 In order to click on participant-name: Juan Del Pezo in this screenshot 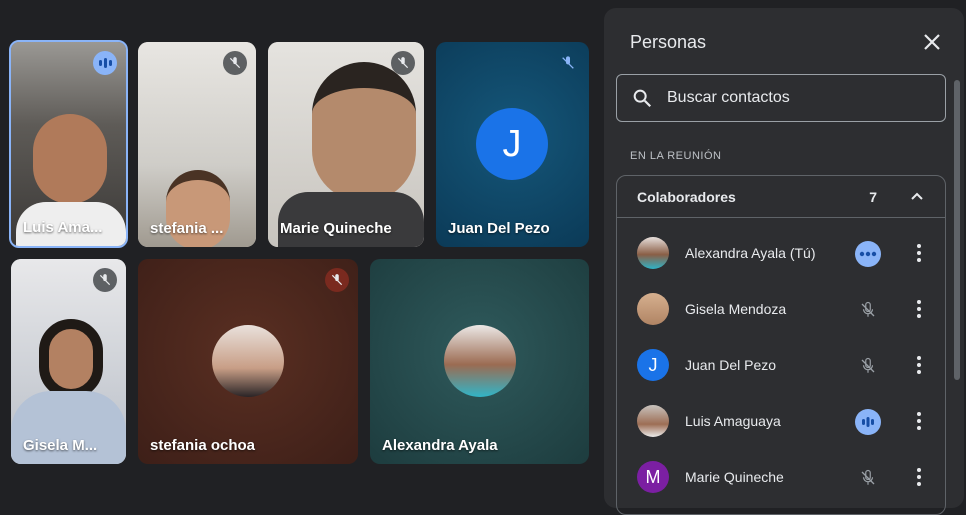, I will do `click(731, 365)`.